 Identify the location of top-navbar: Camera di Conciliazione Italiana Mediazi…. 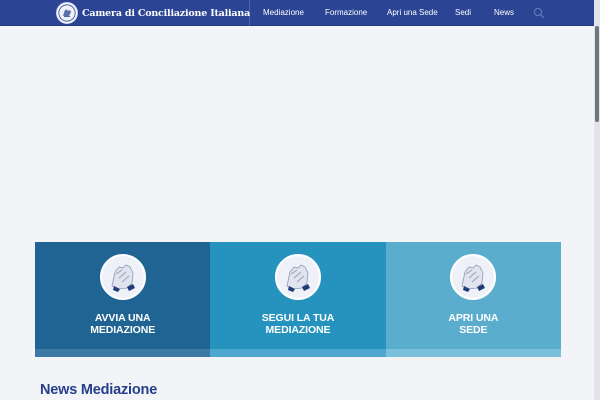
(300, 13).